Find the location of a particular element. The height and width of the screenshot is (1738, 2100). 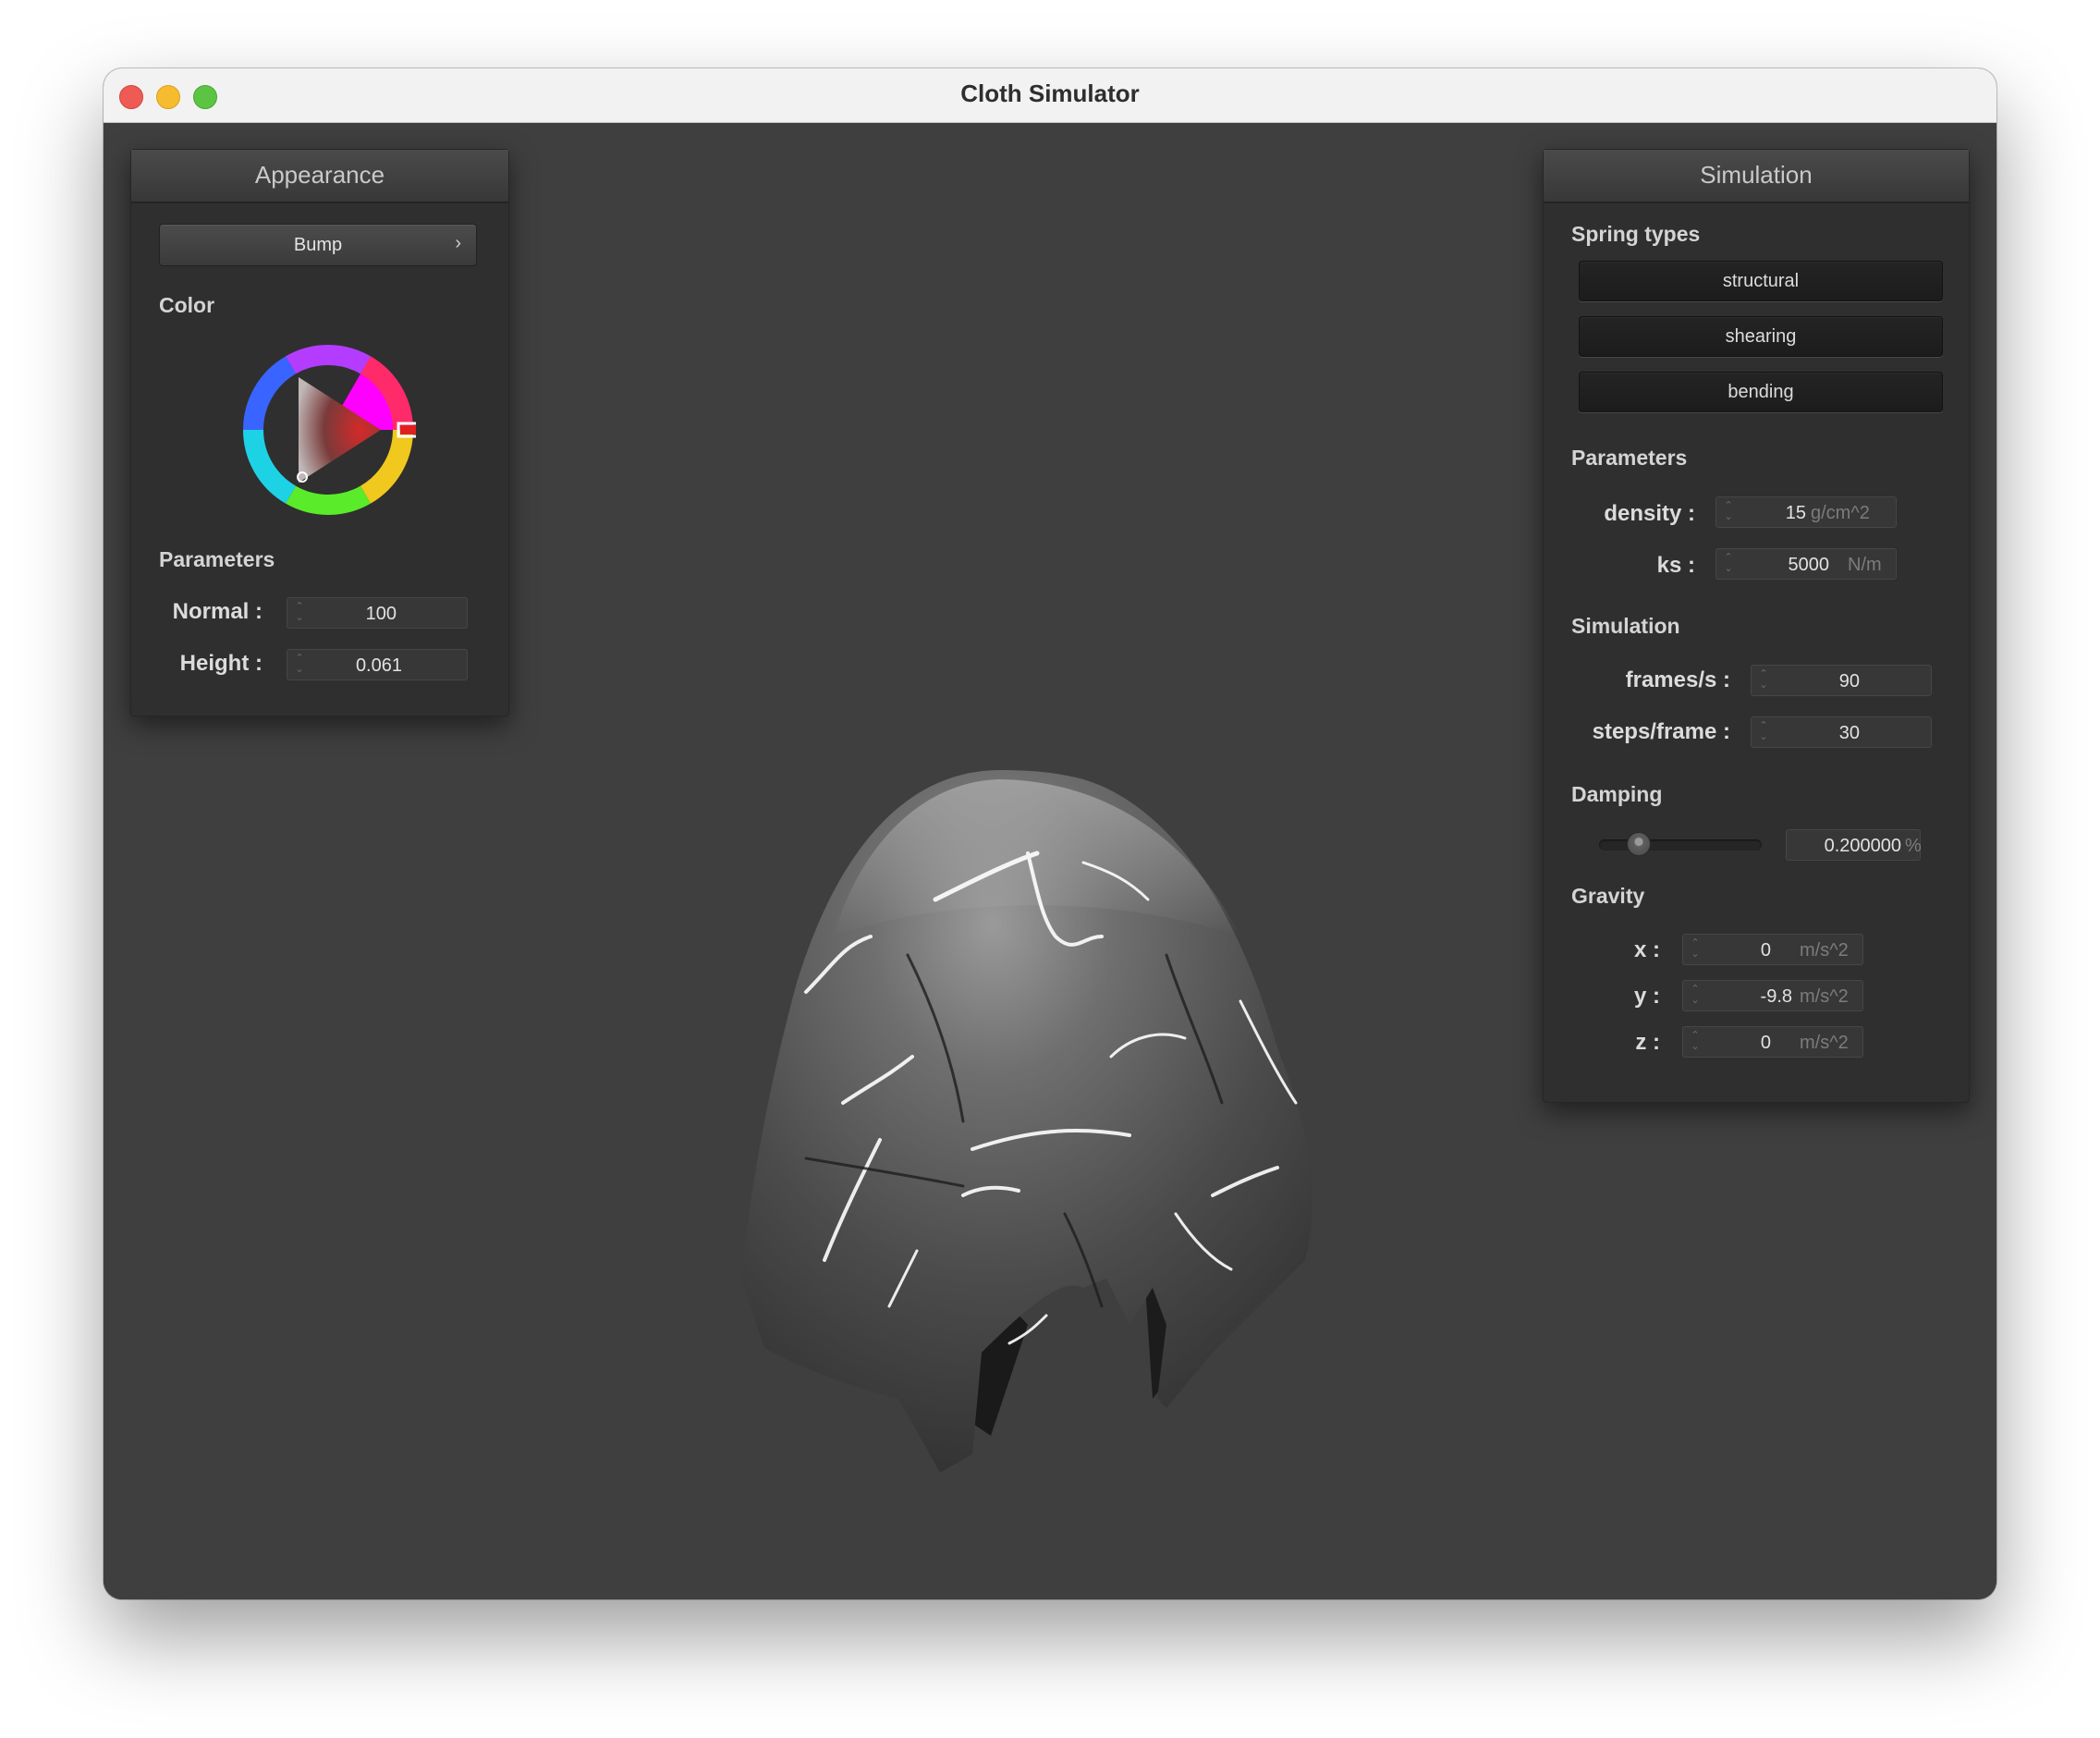

window-title: Cloth Simulator is located at coordinates (1050, 93).